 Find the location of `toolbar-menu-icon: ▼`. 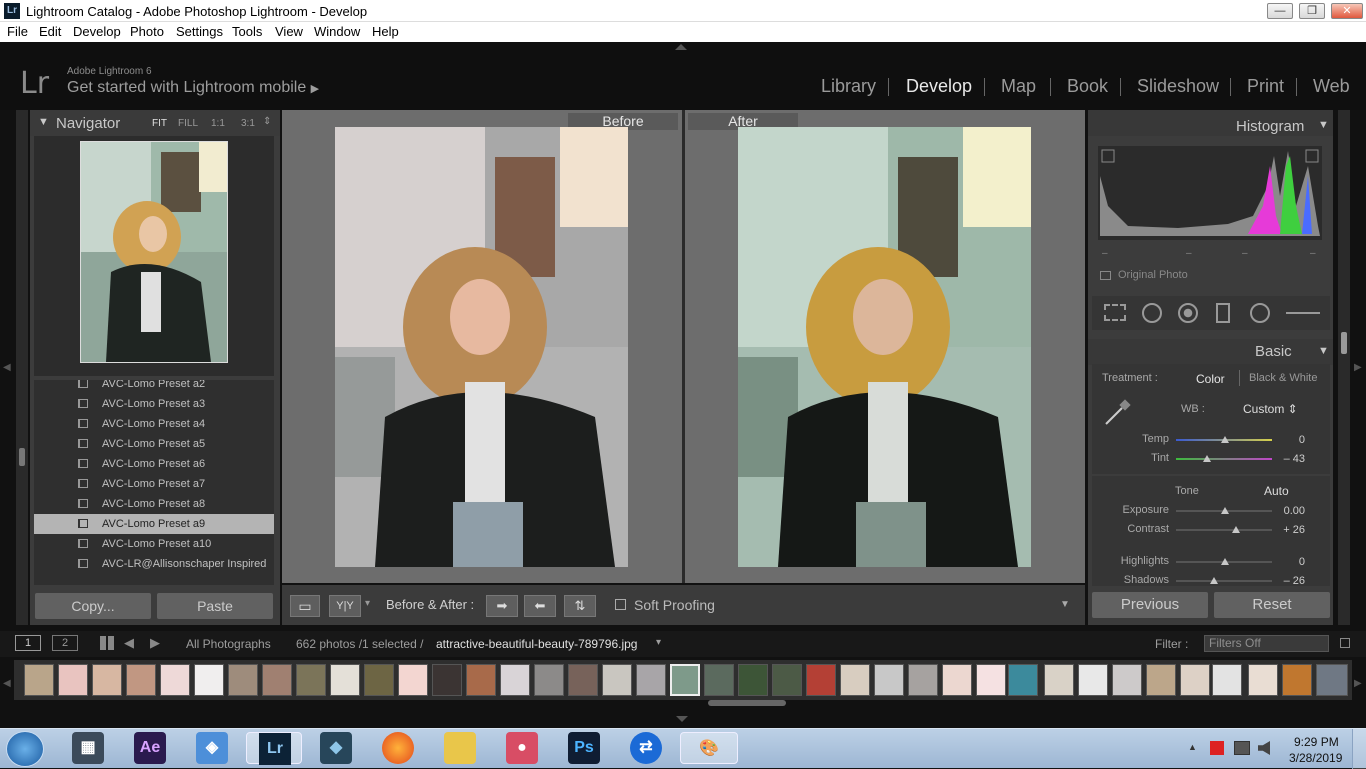

toolbar-menu-icon: ▼ is located at coordinates (1065, 604).